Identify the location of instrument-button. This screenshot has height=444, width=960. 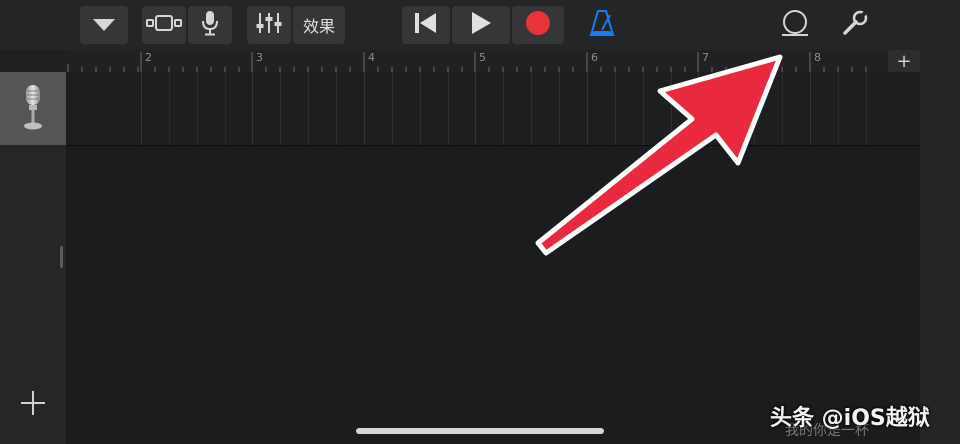
(210, 25).